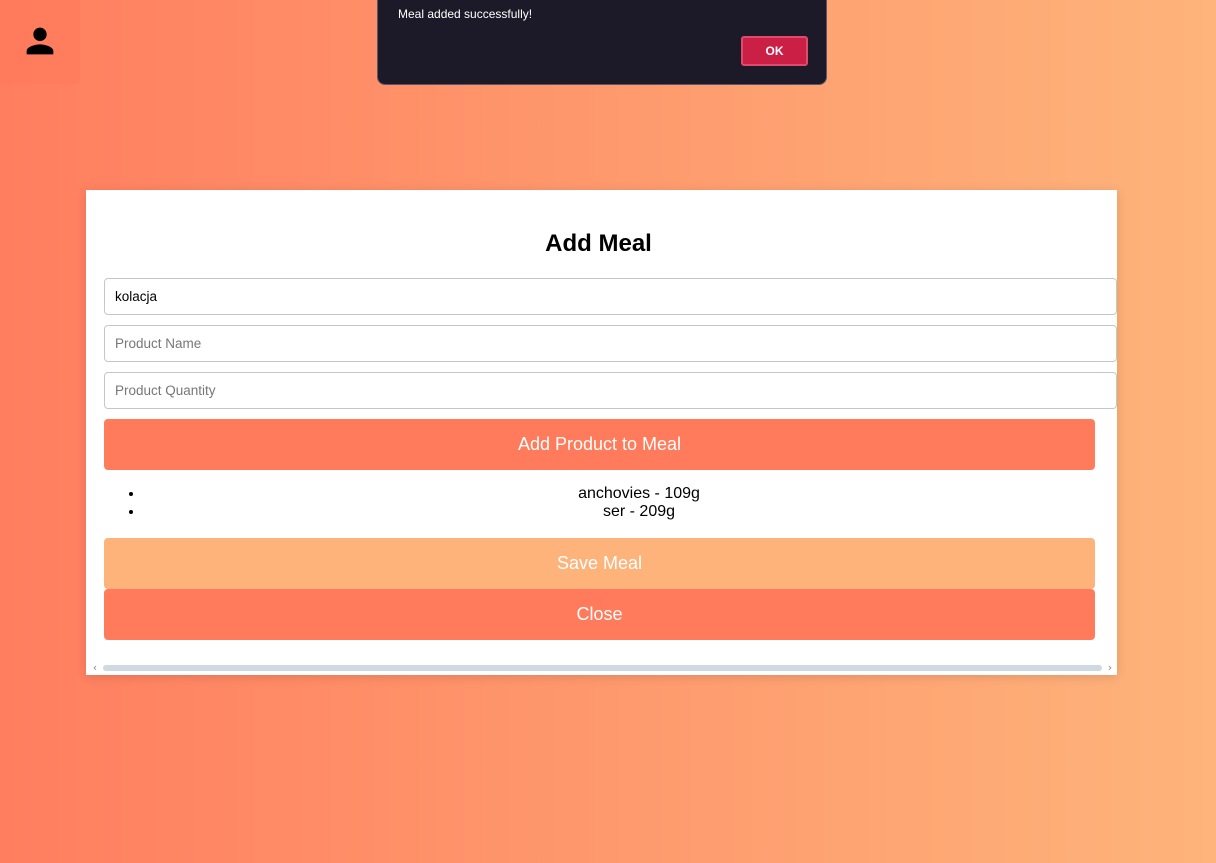  I want to click on alert-ok-button: OK, so click(774, 51).